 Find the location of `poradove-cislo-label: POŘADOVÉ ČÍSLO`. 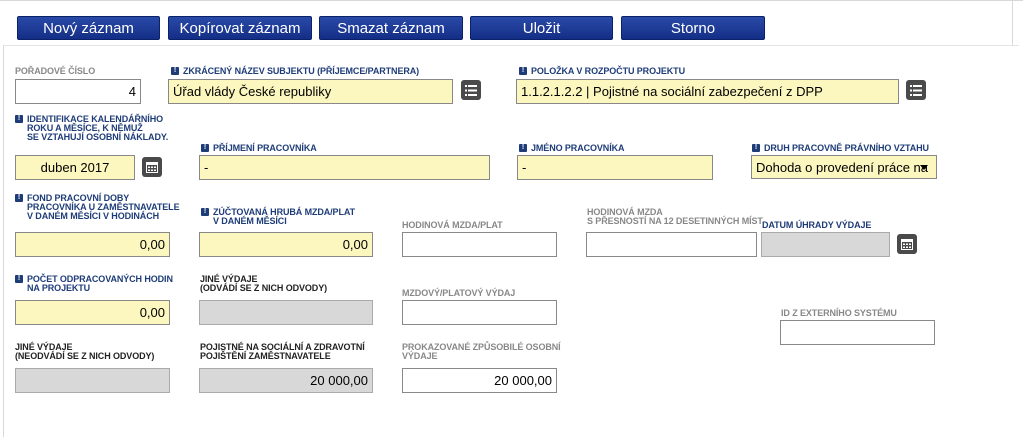

poradove-cislo-label: POŘADOVÉ ČÍSLO is located at coordinates (55, 71).